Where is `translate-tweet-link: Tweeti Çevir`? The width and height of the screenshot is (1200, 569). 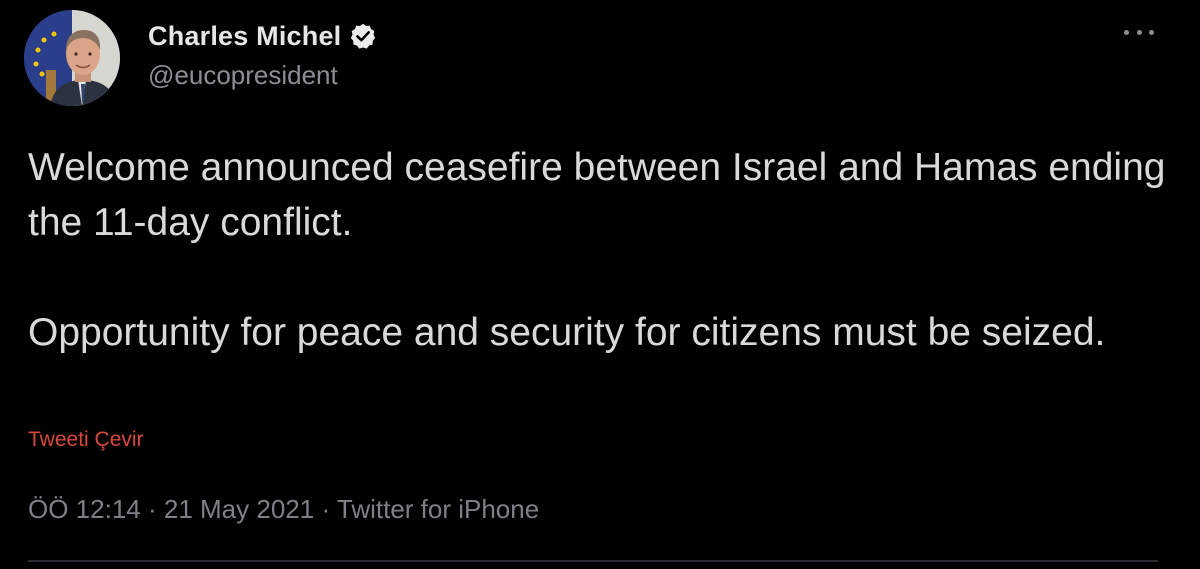
translate-tweet-link: Tweeti Çevir is located at coordinates (86, 440).